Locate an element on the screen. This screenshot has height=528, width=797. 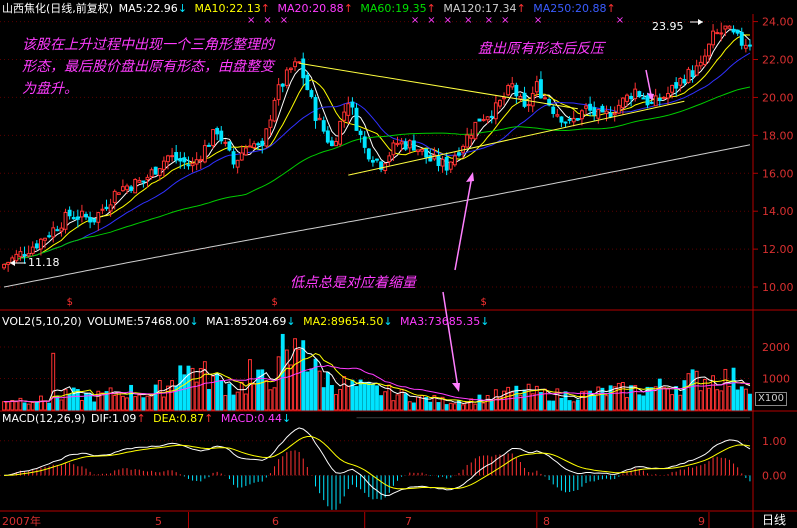
x-tick-label: 2007年 is located at coordinates (21, 521).